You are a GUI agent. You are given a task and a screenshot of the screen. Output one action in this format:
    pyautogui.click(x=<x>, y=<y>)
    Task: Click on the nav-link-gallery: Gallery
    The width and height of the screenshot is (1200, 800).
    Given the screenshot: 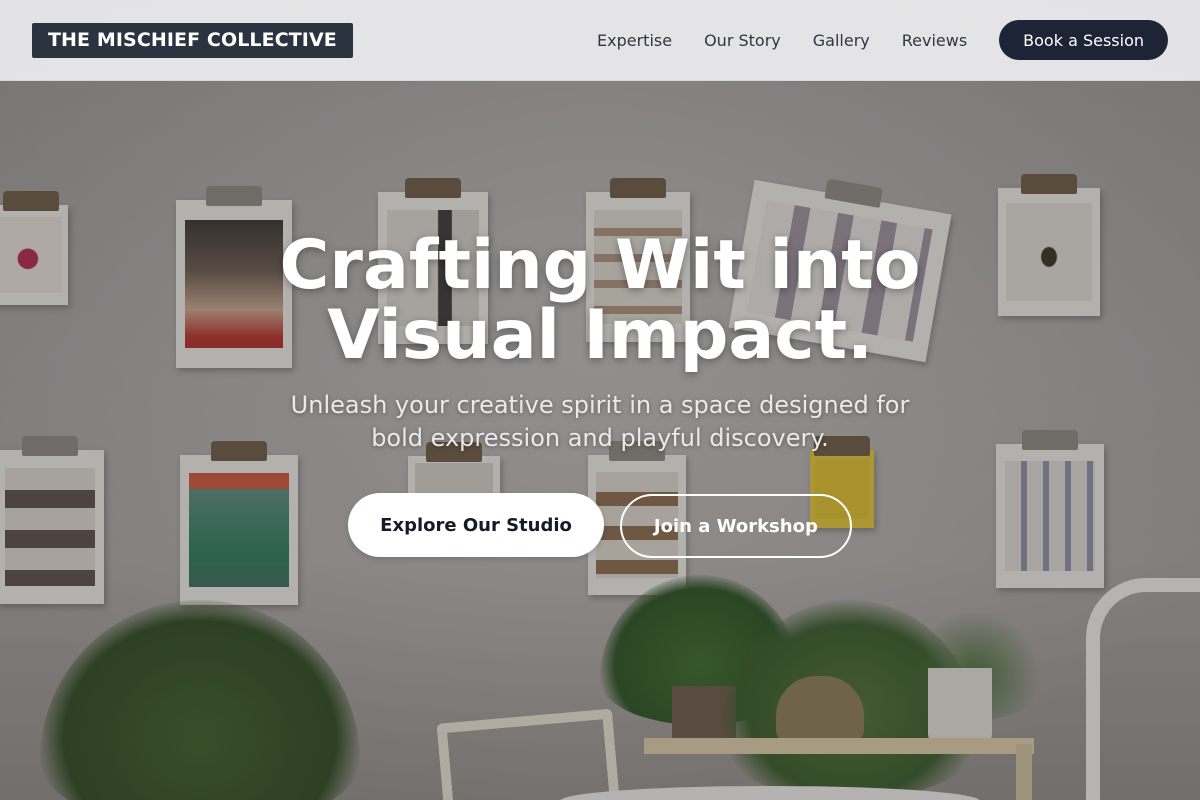 What is the action you would take?
    pyautogui.click(x=841, y=40)
    